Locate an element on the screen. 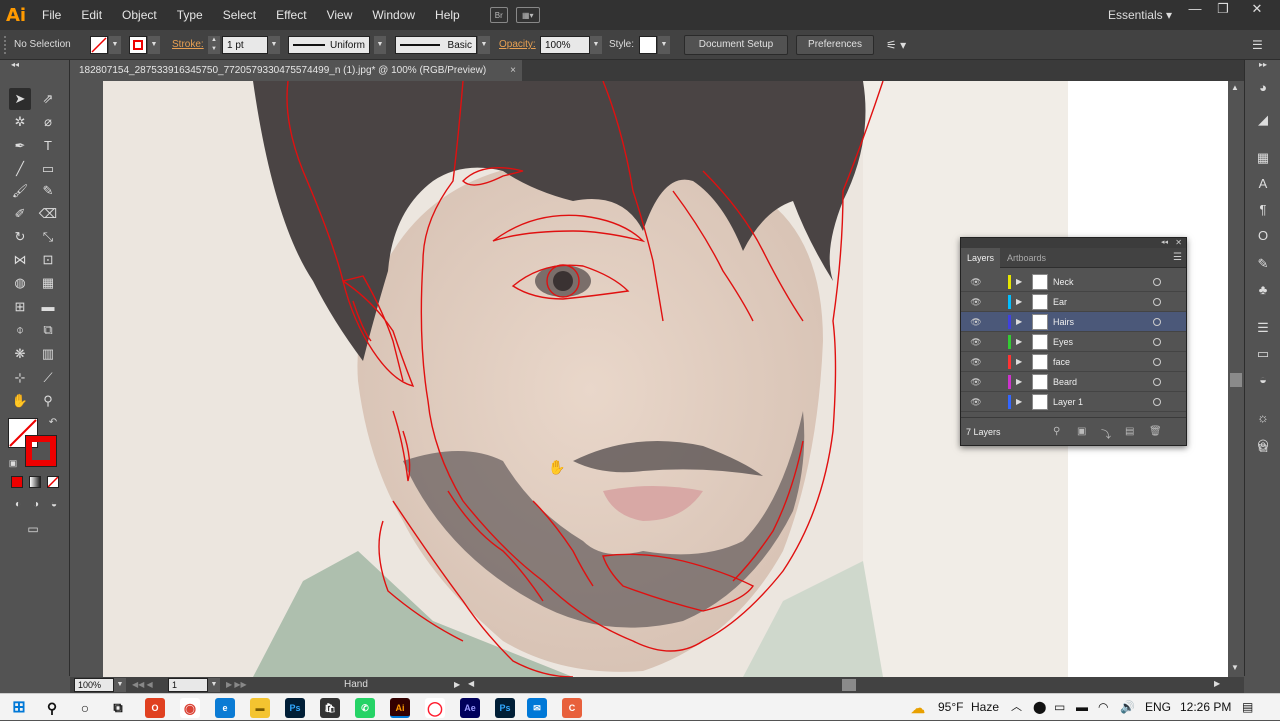  style-dropdown: ▼ is located at coordinates (664, 45).